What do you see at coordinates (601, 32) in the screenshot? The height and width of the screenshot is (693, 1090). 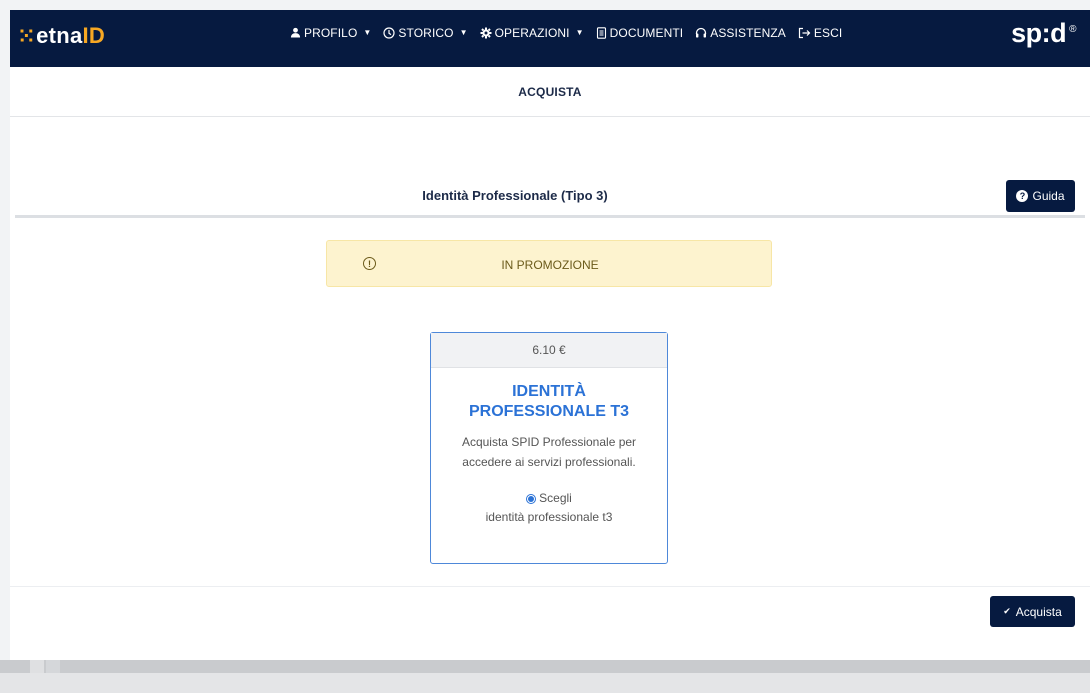 I see `document-icon` at bounding box center [601, 32].